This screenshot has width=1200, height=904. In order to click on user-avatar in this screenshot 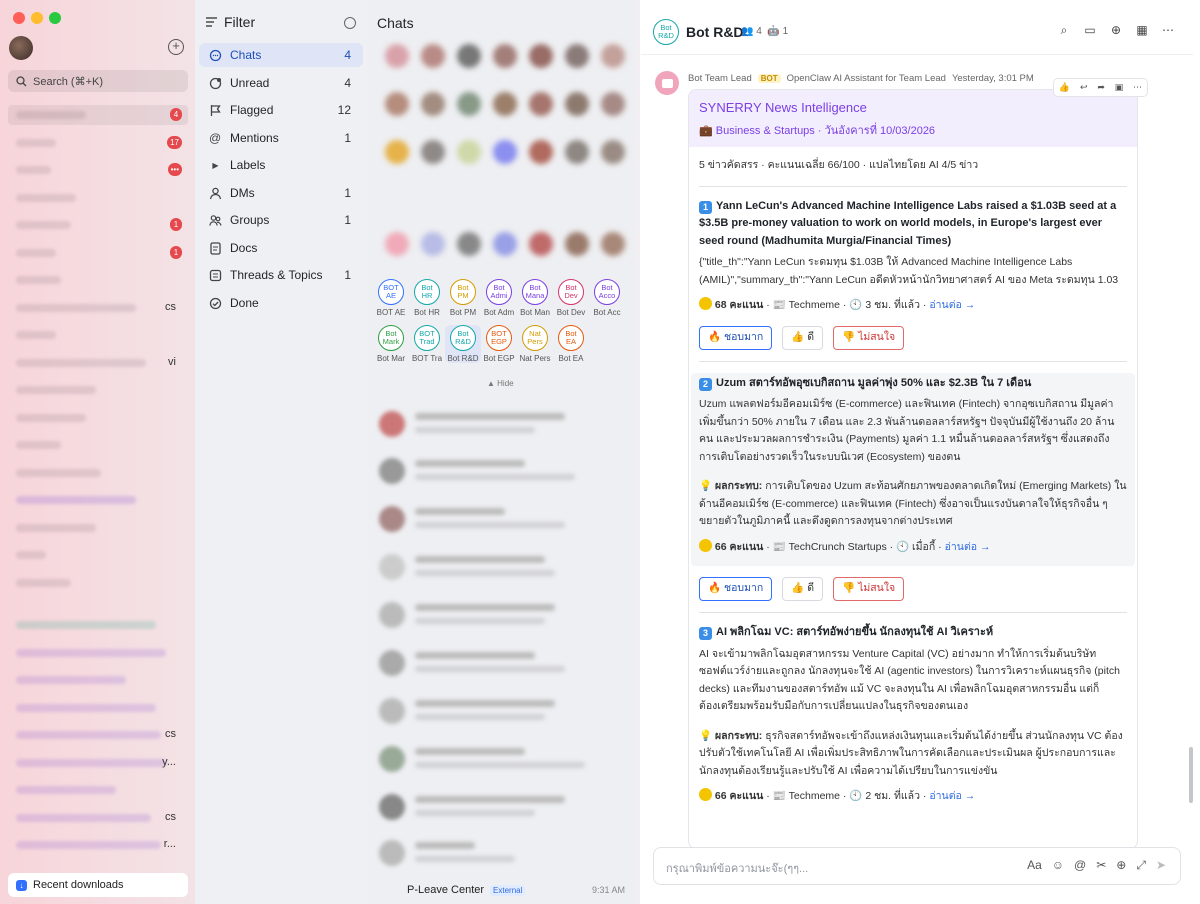, I will do `click(21, 48)`.